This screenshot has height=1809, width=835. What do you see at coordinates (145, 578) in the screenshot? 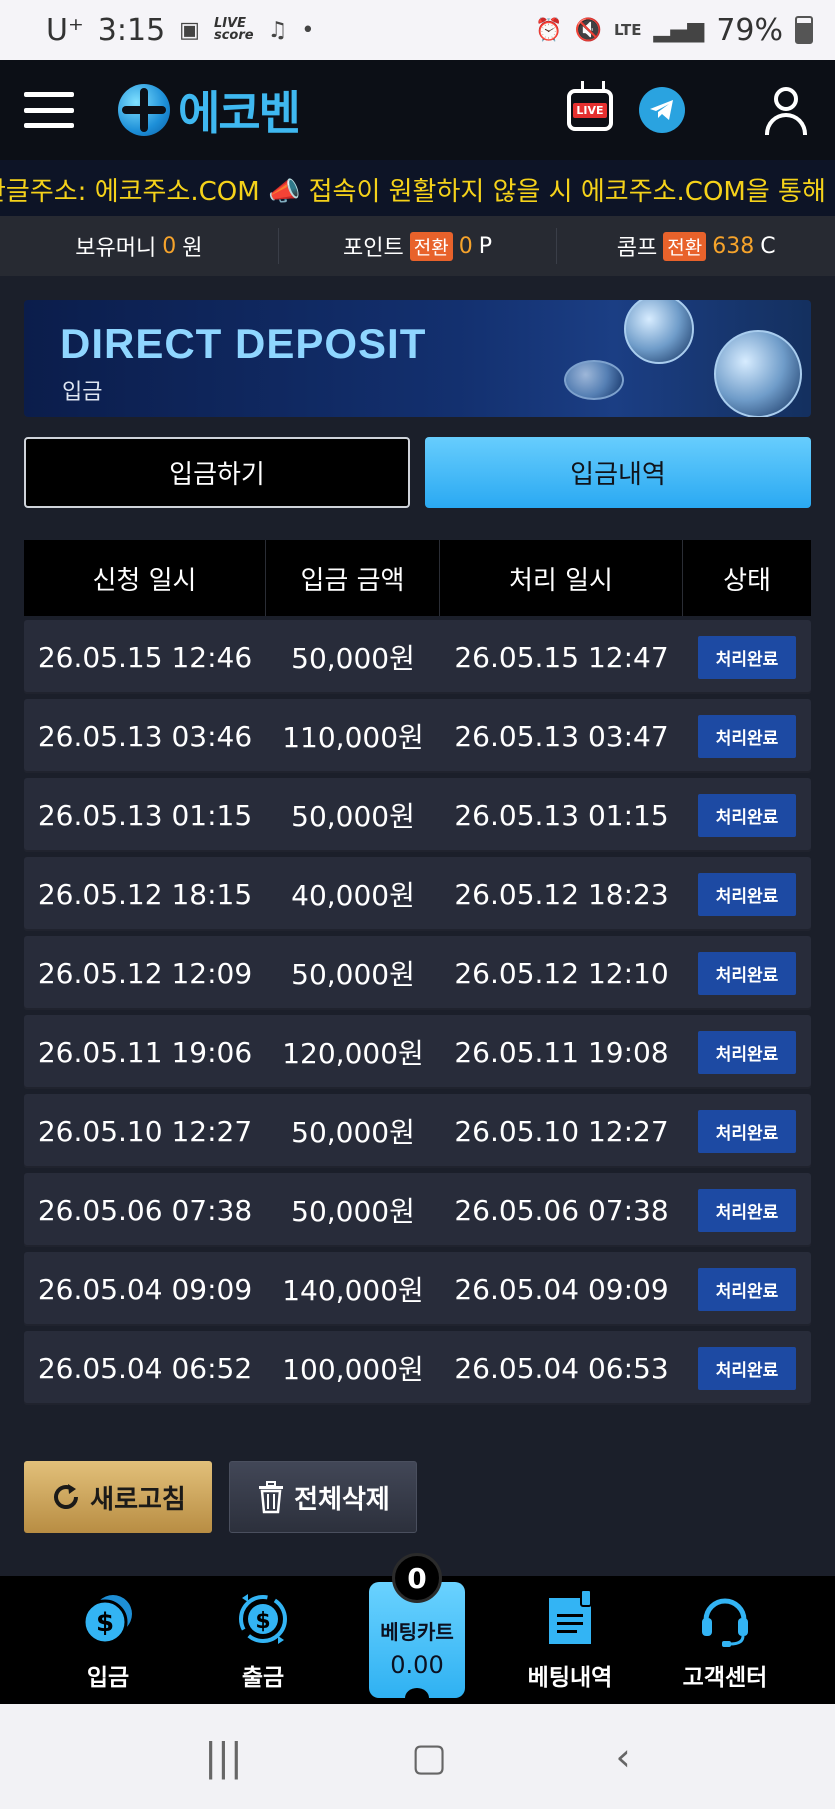
I see `header-requested-at: 신청 일시` at bounding box center [145, 578].